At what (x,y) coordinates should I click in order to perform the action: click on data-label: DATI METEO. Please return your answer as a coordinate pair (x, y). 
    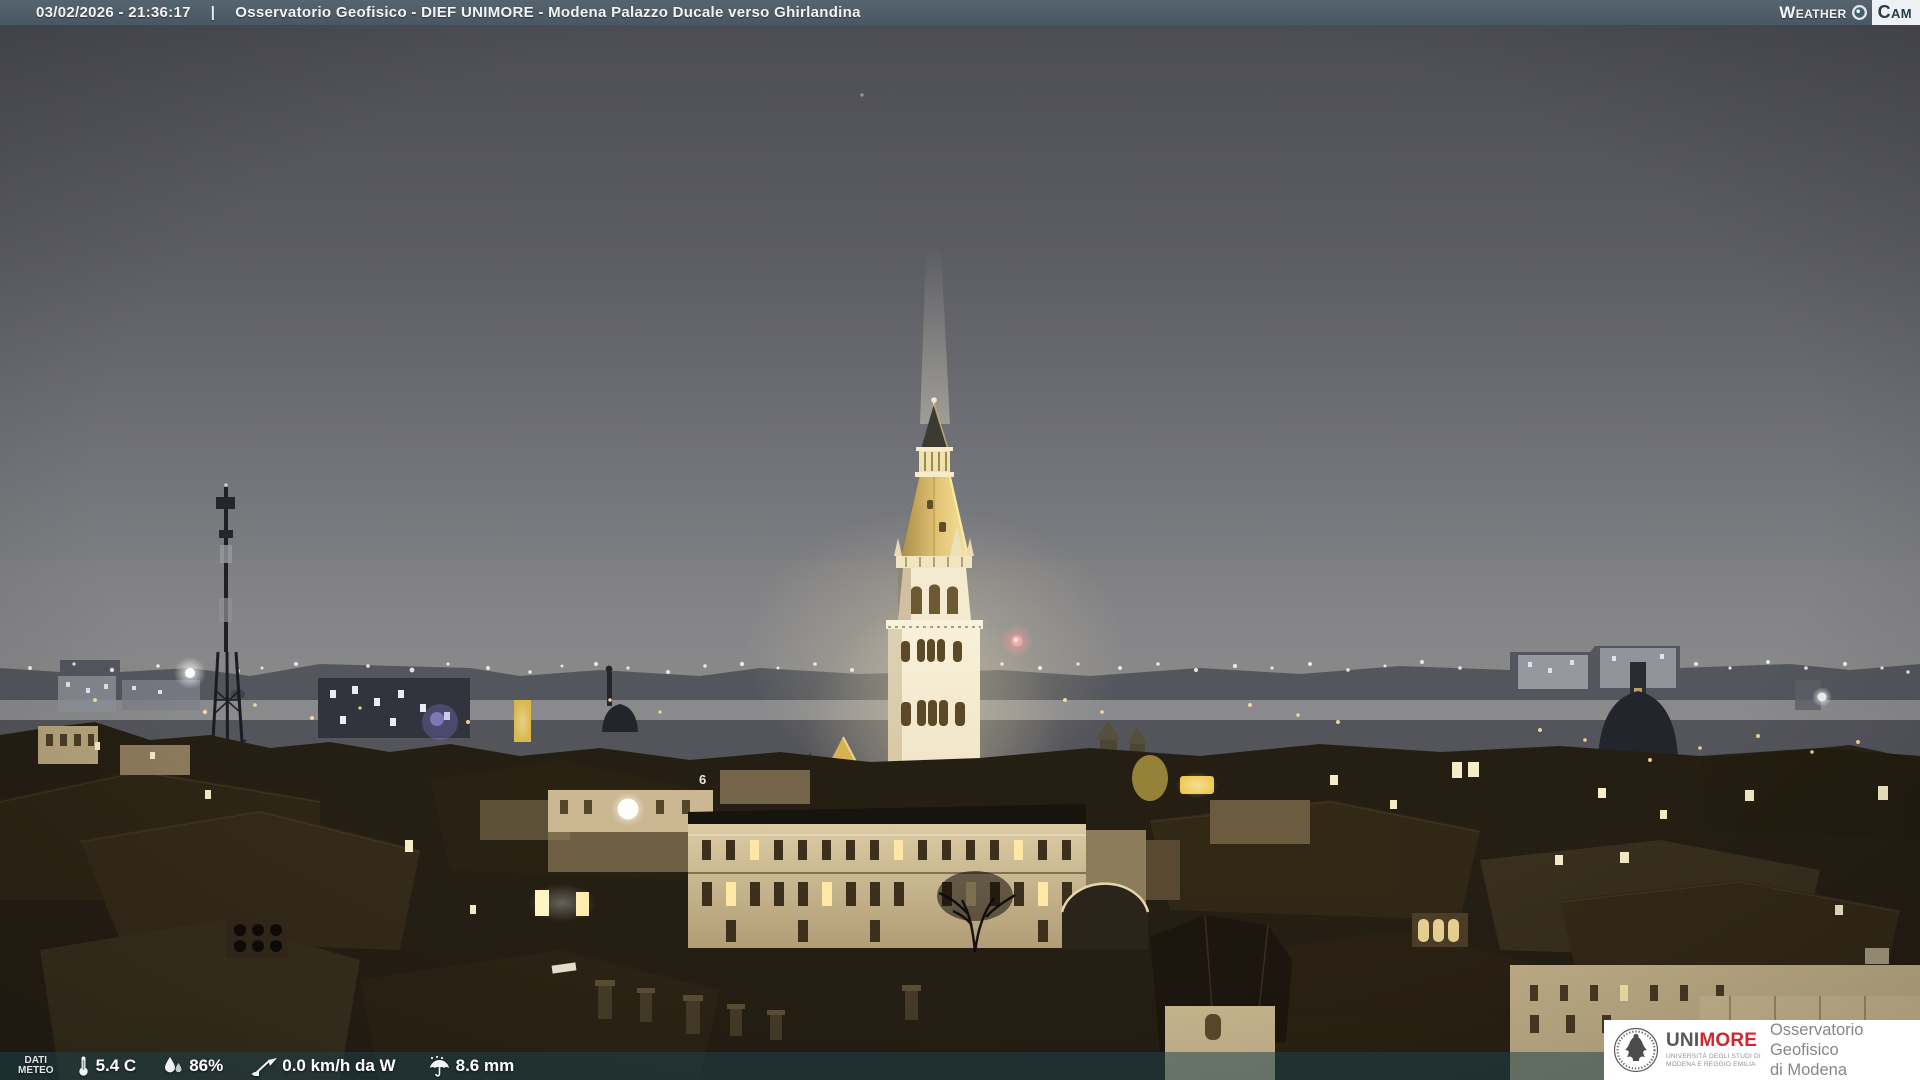
    Looking at the image, I should click on (36, 1065).